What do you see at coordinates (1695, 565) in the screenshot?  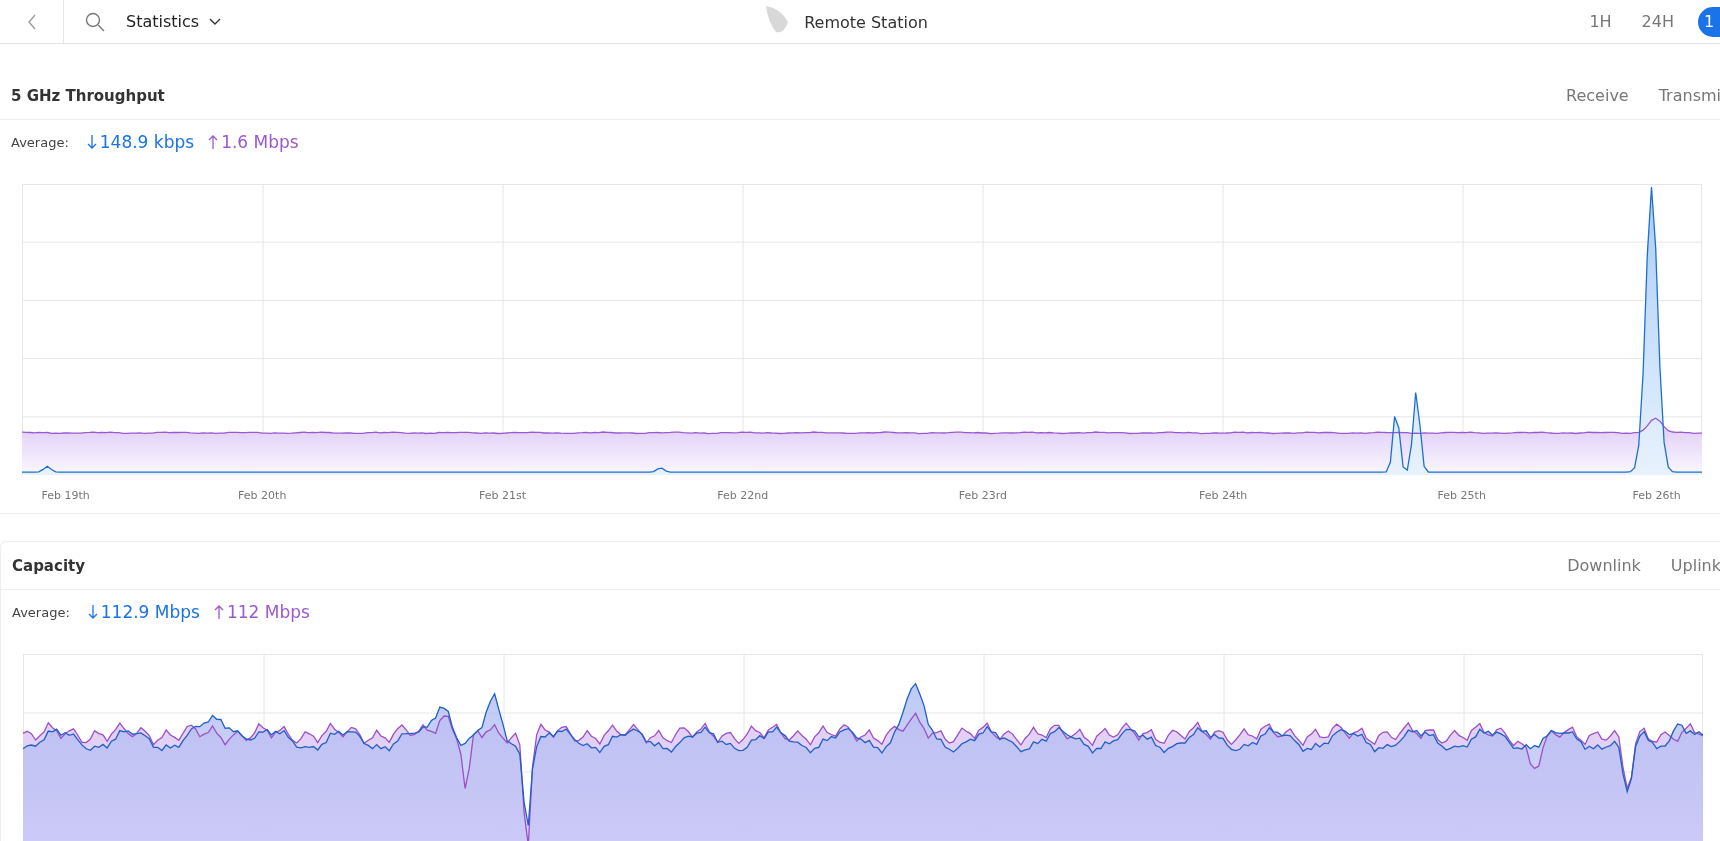 I see `legend-toggle: Uplink` at bounding box center [1695, 565].